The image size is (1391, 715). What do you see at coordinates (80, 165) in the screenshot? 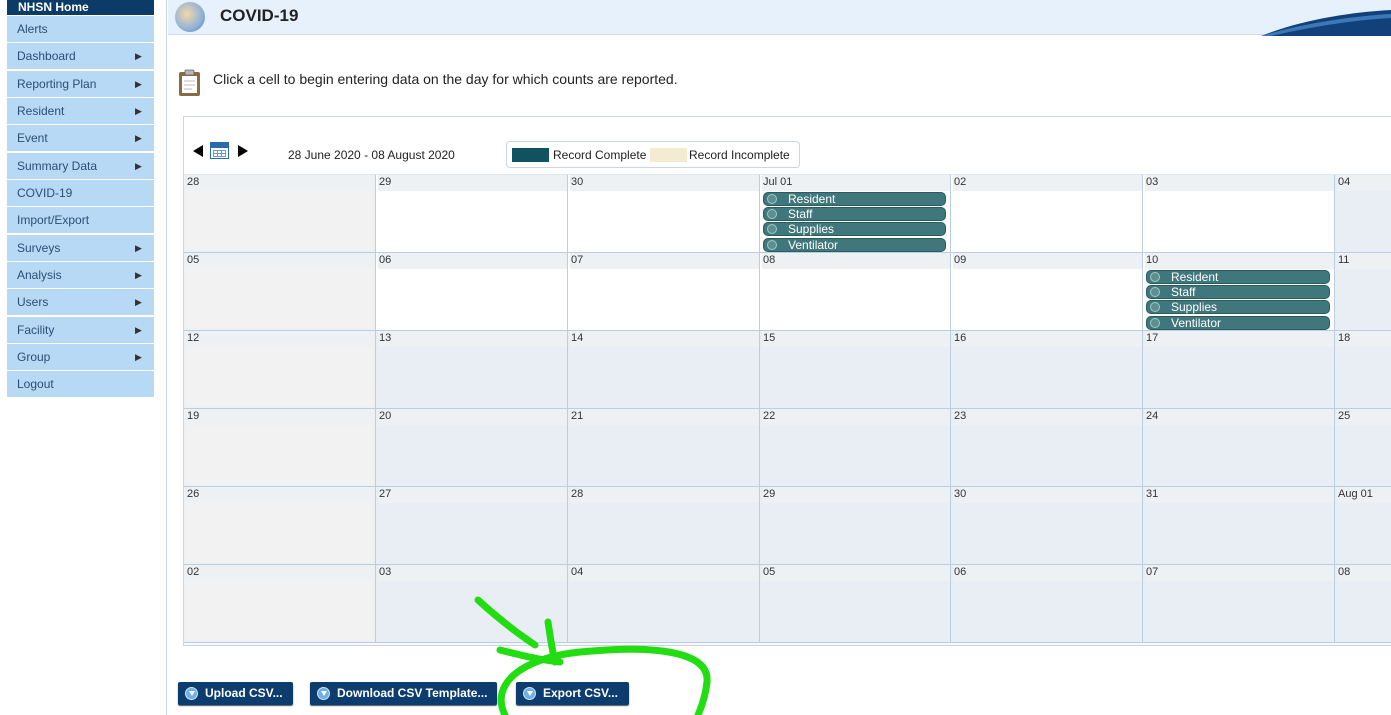
I see `sidebar-item-summary-data: Summary Data ▶` at bounding box center [80, 165].